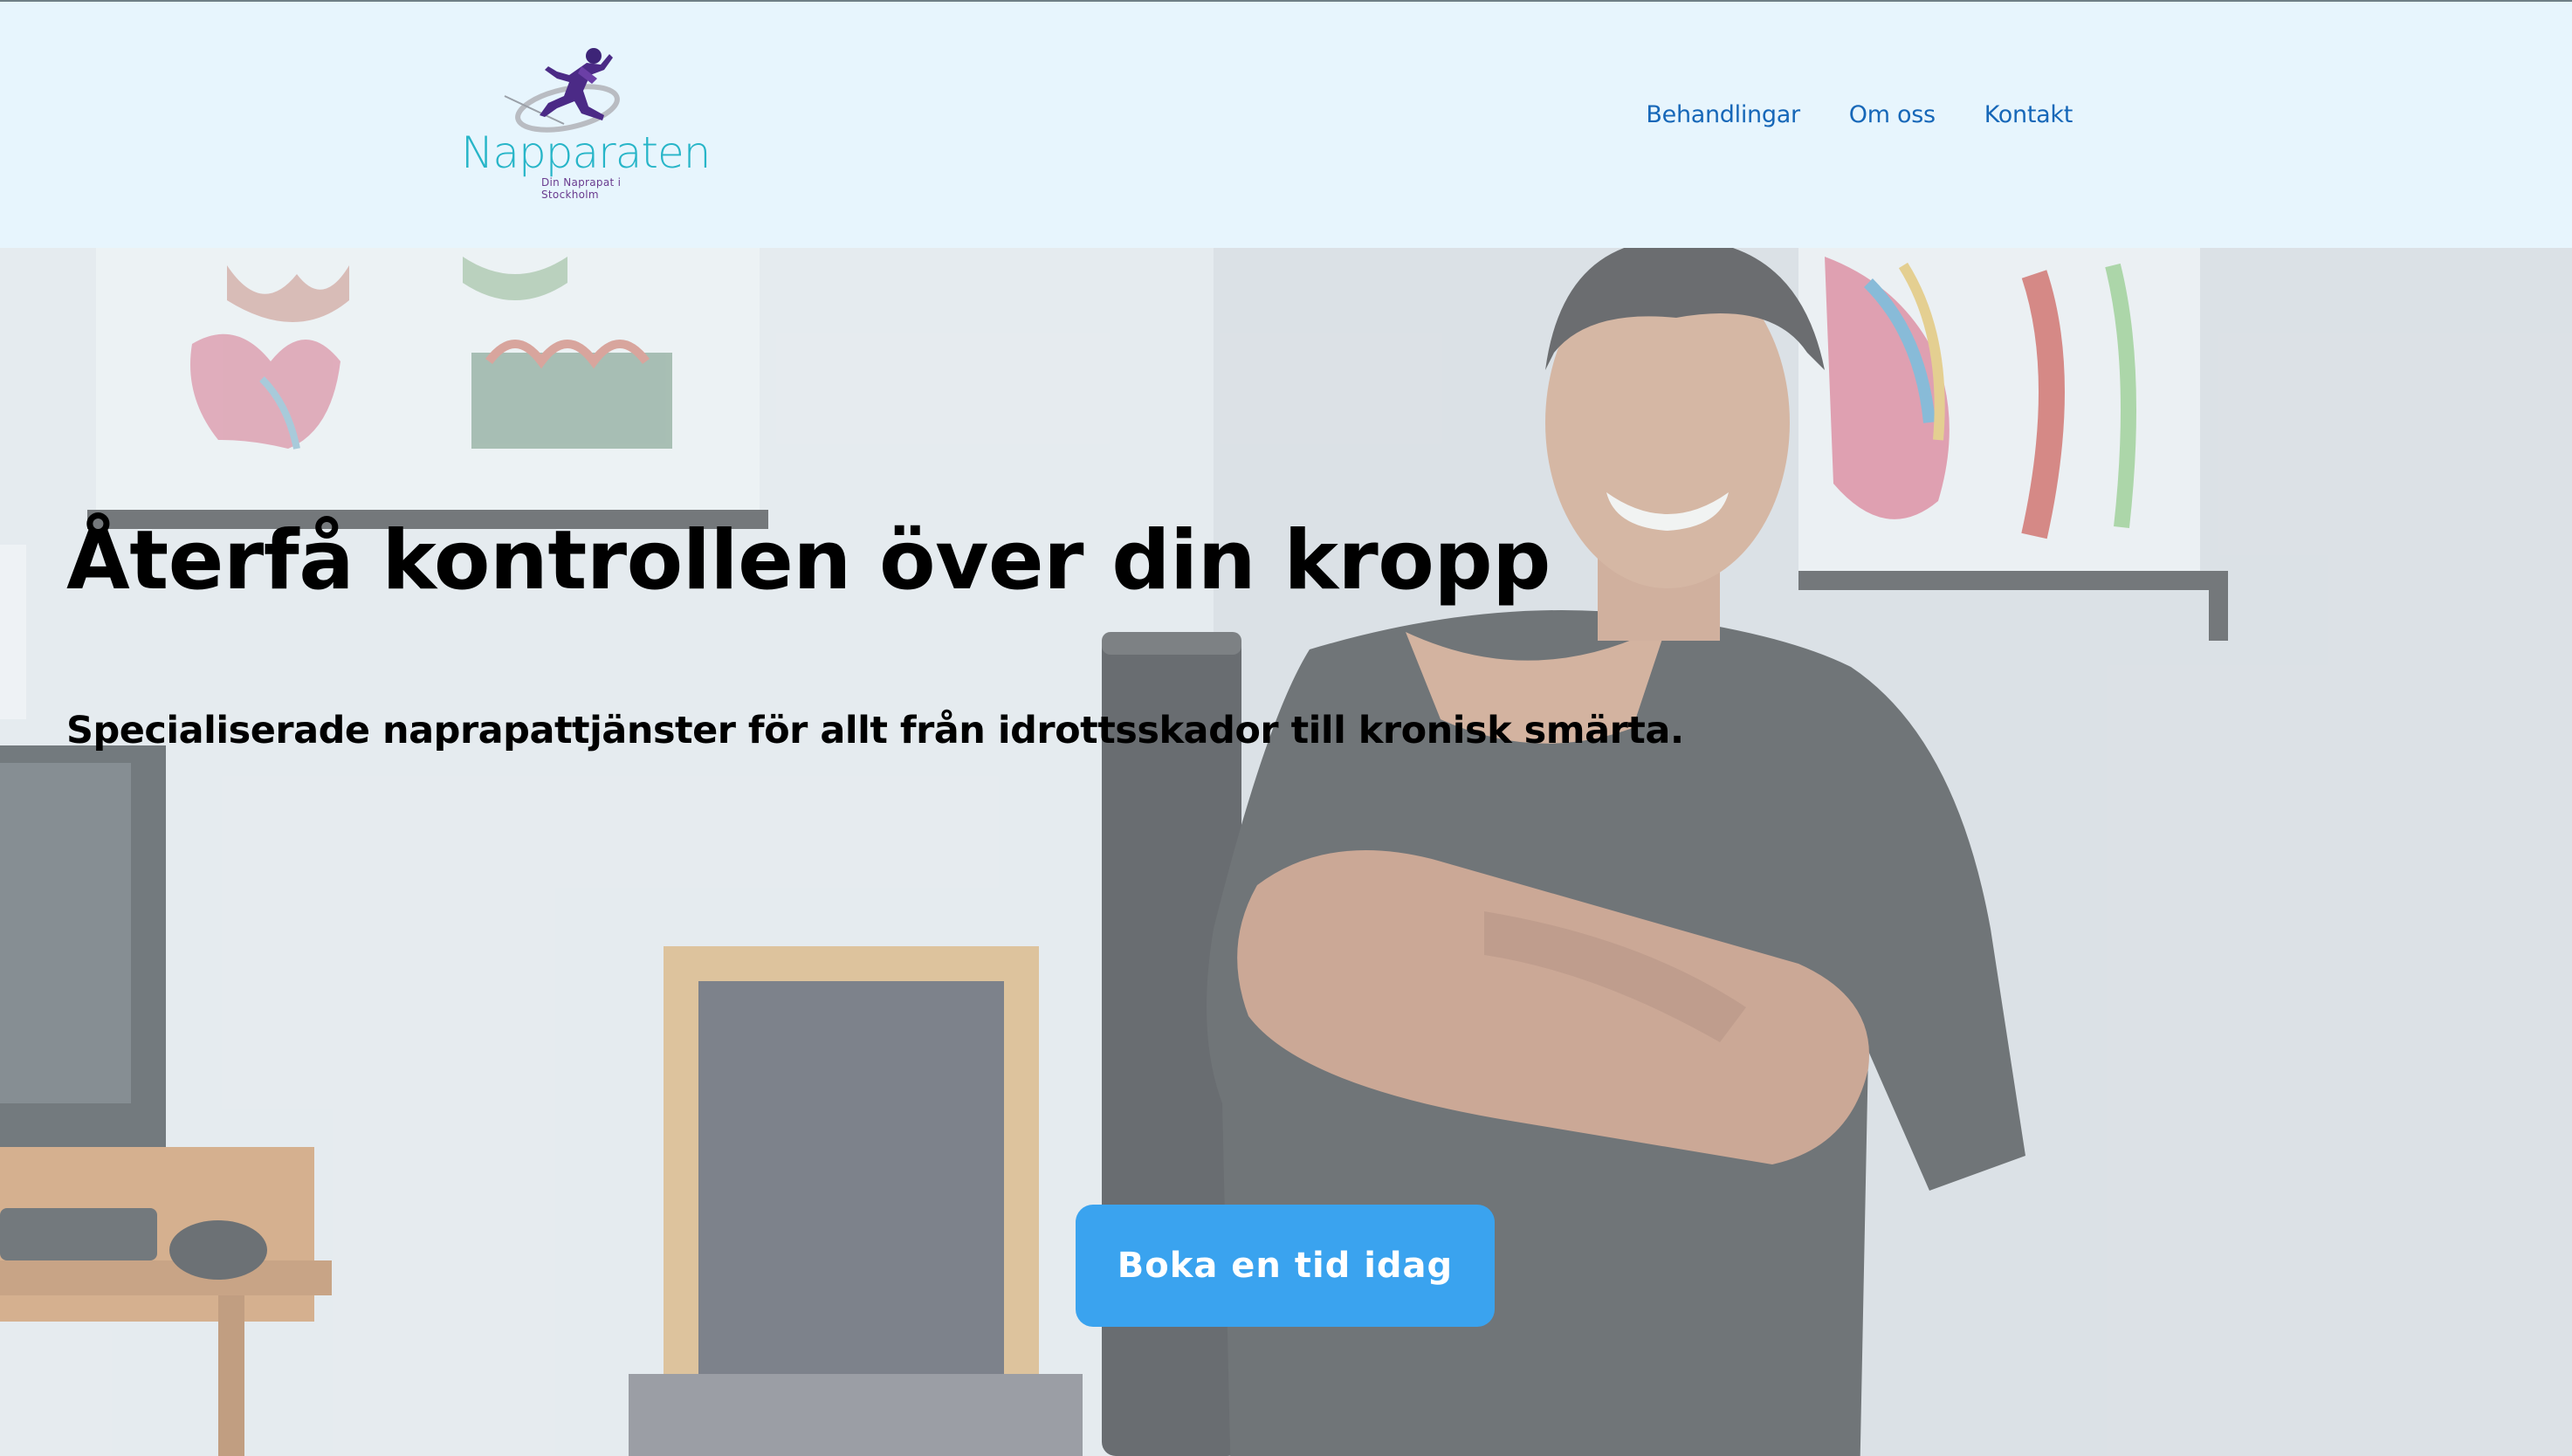  What do you see at coordinates (1285, 1266) in the screenshot?
I see `book-appointment-button: Boka en tid idag` at bounding box center [1285, 1266].